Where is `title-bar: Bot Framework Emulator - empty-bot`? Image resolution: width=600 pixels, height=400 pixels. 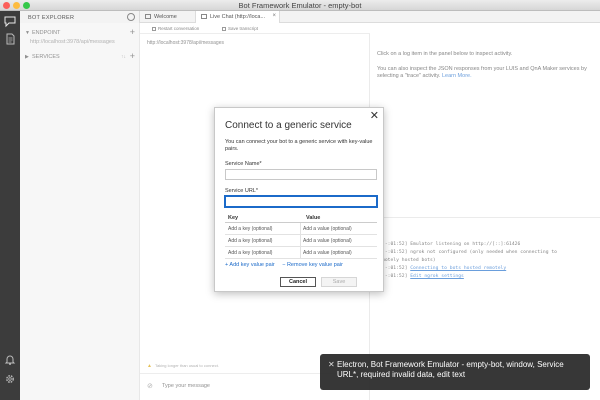 title-bar: Bot Framework Emulator - empty-bot is located at coordinates (300, 5).